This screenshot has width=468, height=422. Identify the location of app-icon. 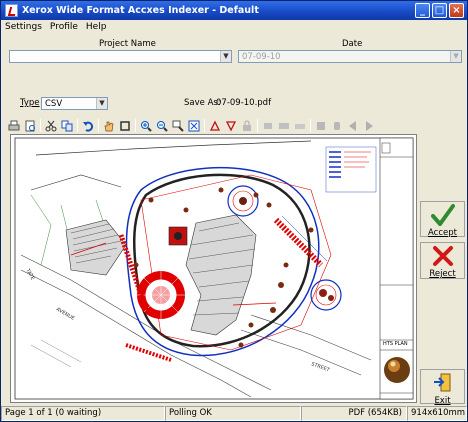
(11, 10).